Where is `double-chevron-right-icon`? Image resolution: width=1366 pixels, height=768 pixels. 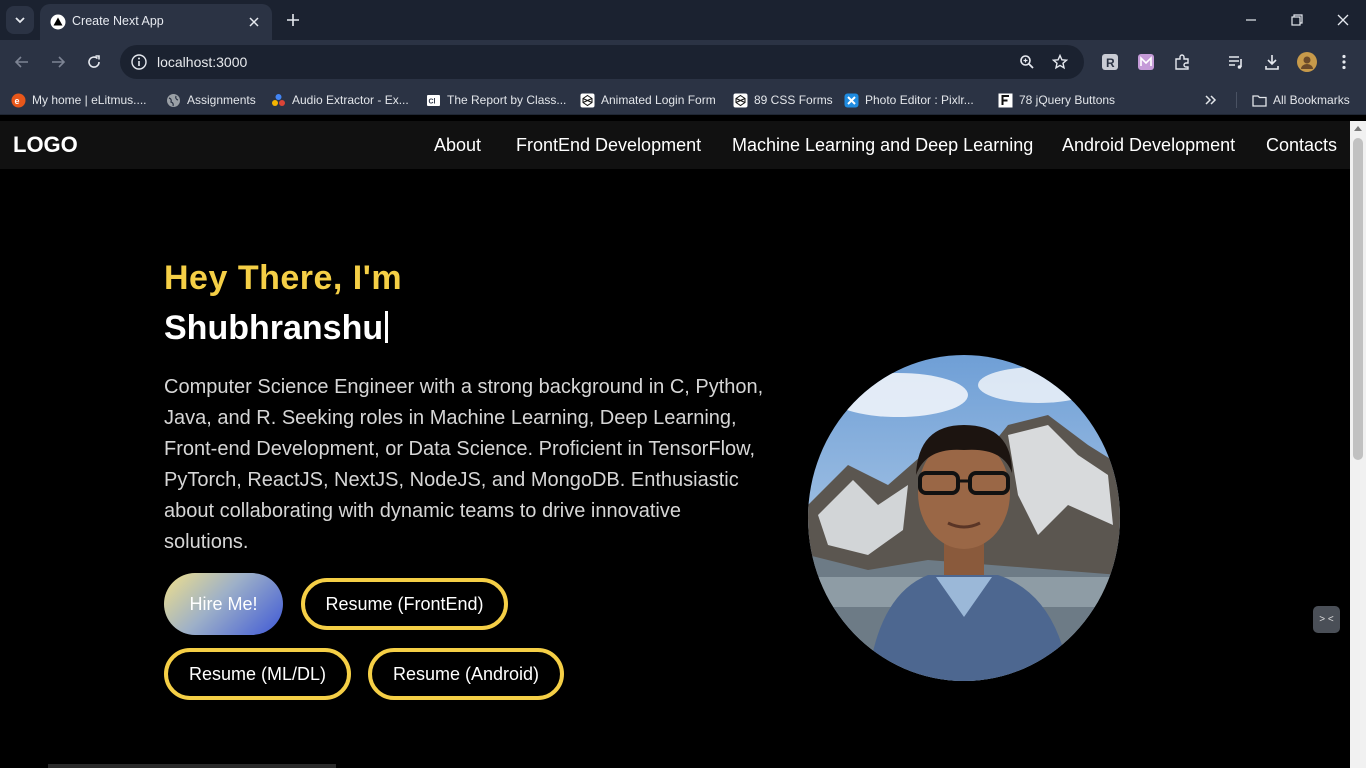
double-chevron-right-icon is located at coordinates (1211, 100).